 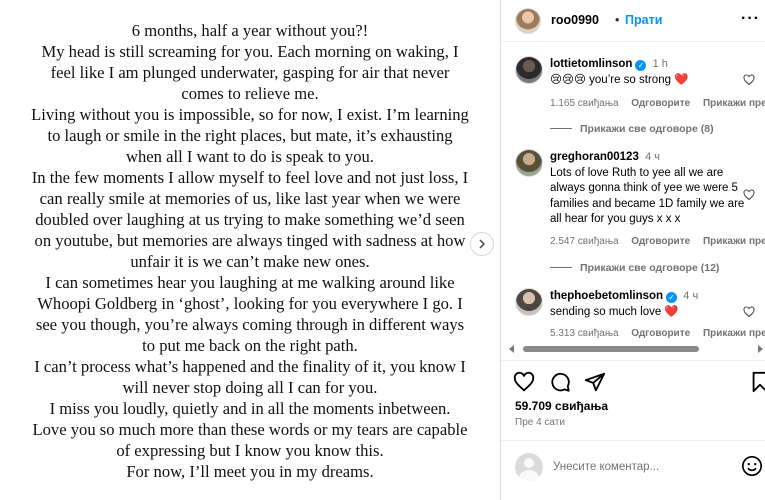 What do you see at coordinates (643, 20) in the screenshot?
I see `follow-button: Прати` at bounding box center [643, 20].